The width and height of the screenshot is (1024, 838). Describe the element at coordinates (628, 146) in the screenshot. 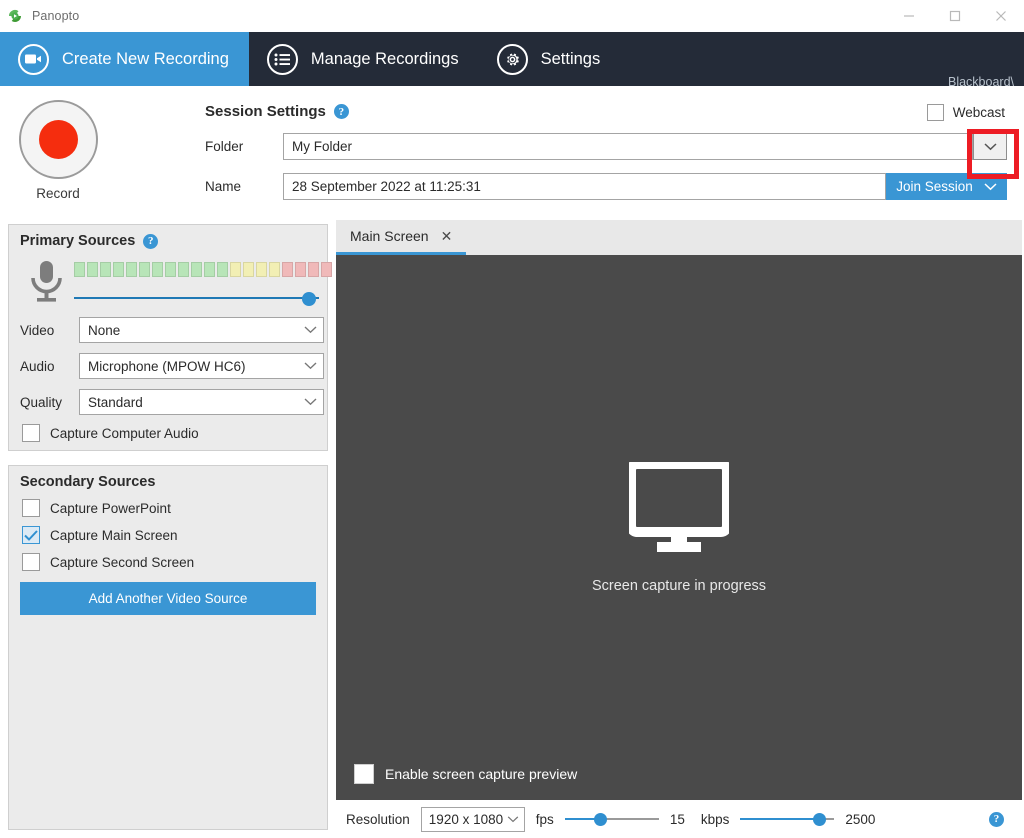

I see `folder-input: My Folder` at that location.